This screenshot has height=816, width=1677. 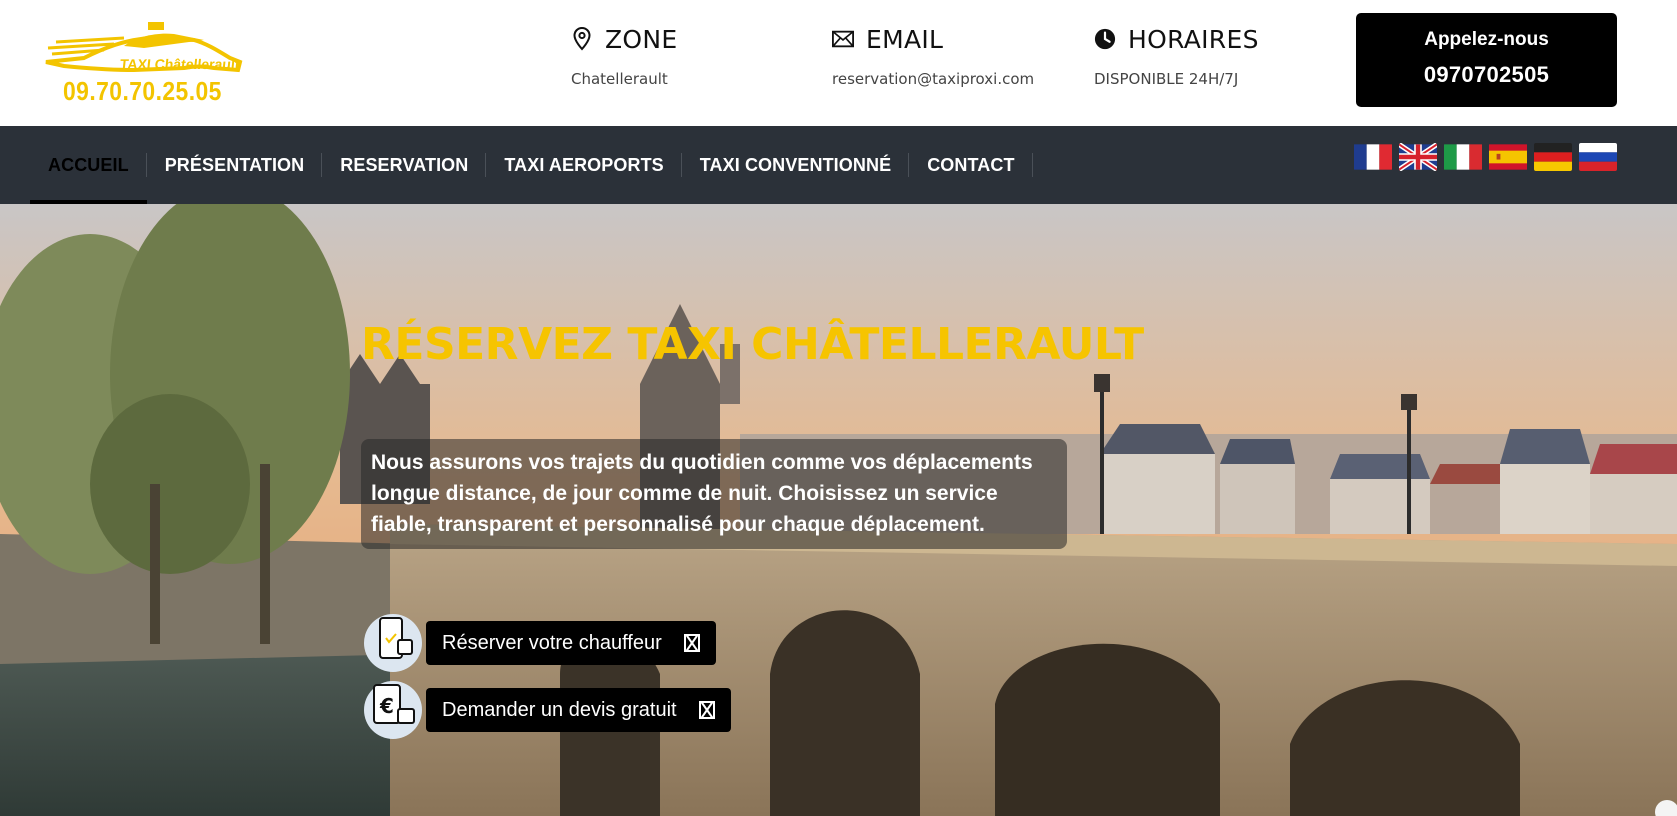 I want to click on nav-item-accueil: ACCUEIL, so click(x=88, y=165).